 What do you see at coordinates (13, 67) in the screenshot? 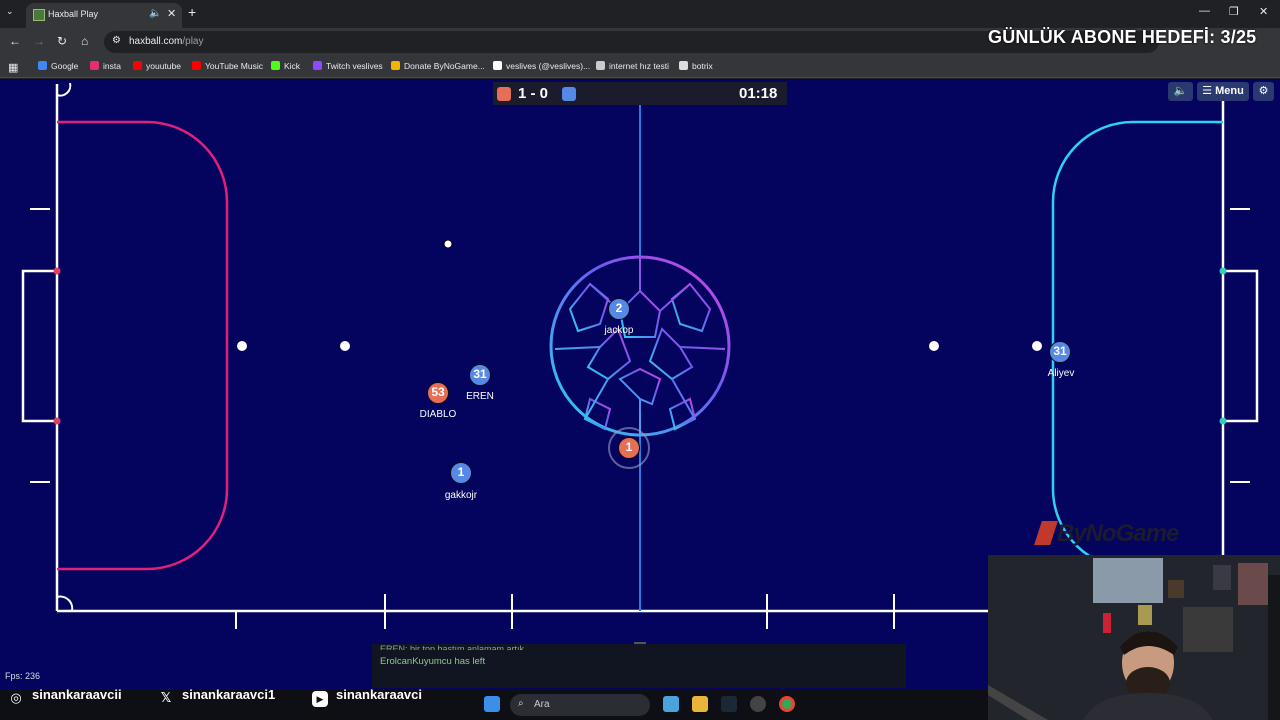
I see `apps-grid-icon: ▦` at bounding box center [13, 67].